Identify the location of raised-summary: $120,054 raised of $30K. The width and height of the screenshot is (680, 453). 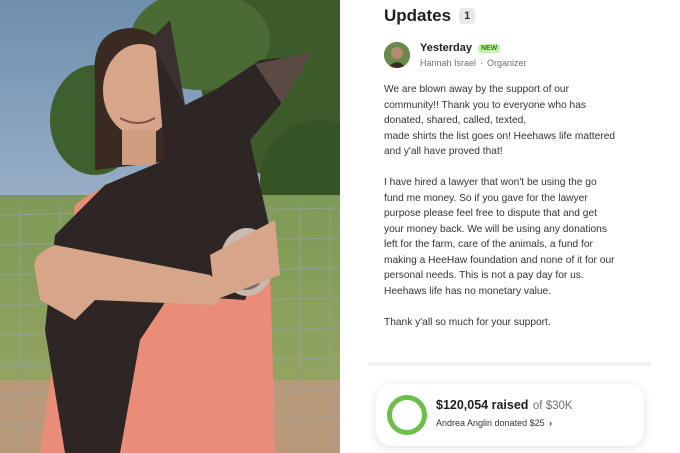
(504, 405).